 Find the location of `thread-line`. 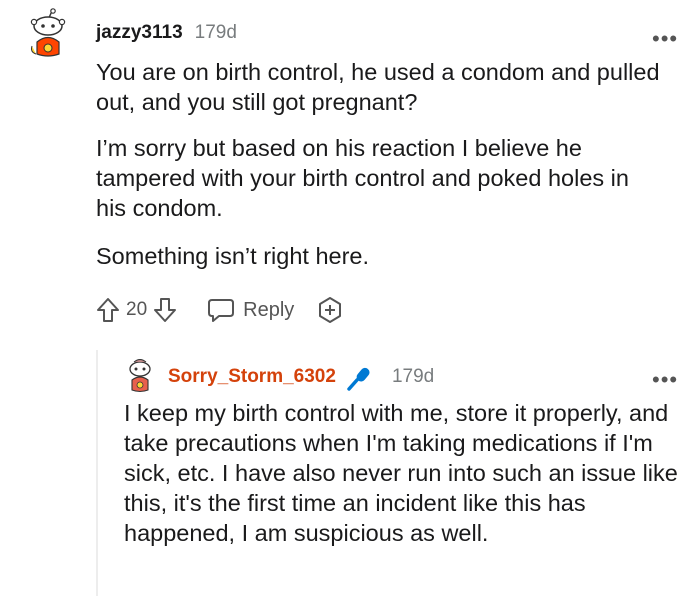

thread-line is located at coordinates (97, 473).